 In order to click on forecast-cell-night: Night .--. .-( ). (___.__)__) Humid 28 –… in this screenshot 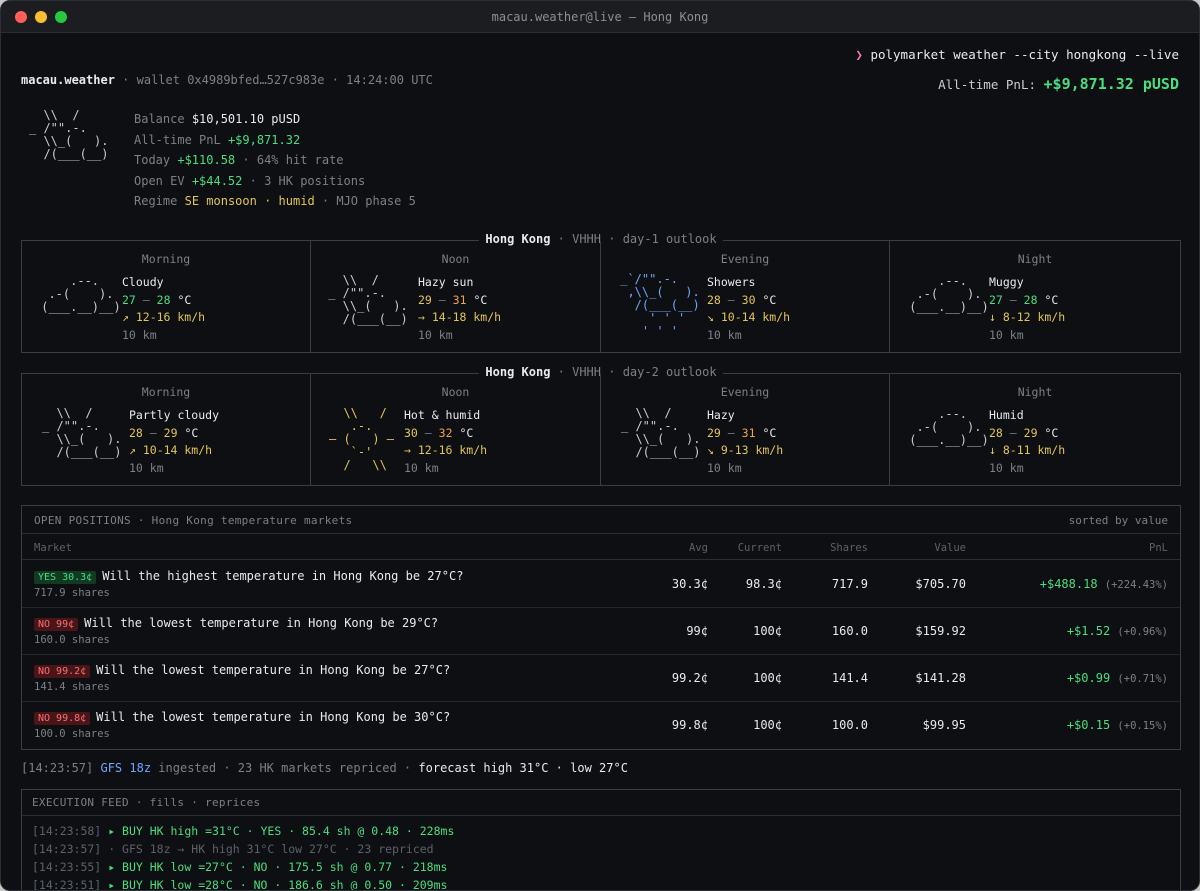, I will do `click(1035, 429)`.